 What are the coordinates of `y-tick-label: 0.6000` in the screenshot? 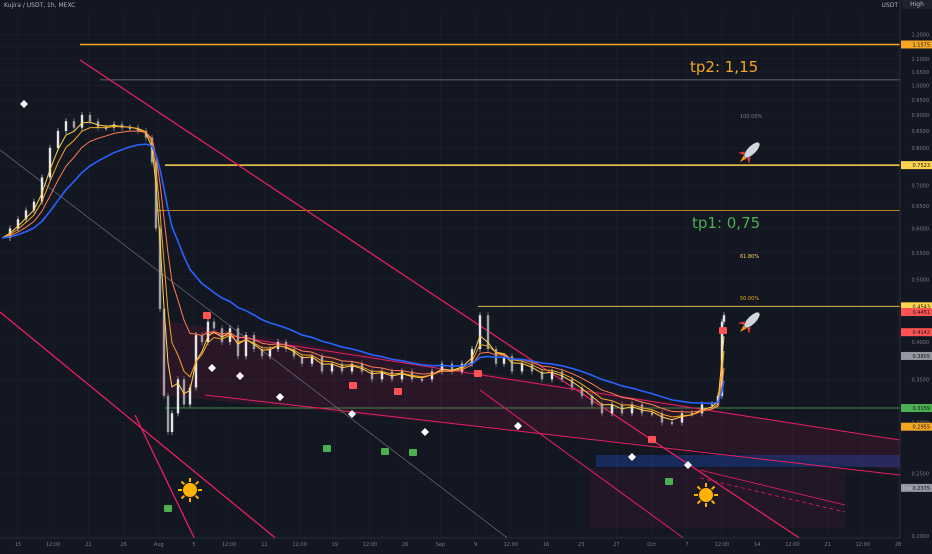 It's located at (921, 229).